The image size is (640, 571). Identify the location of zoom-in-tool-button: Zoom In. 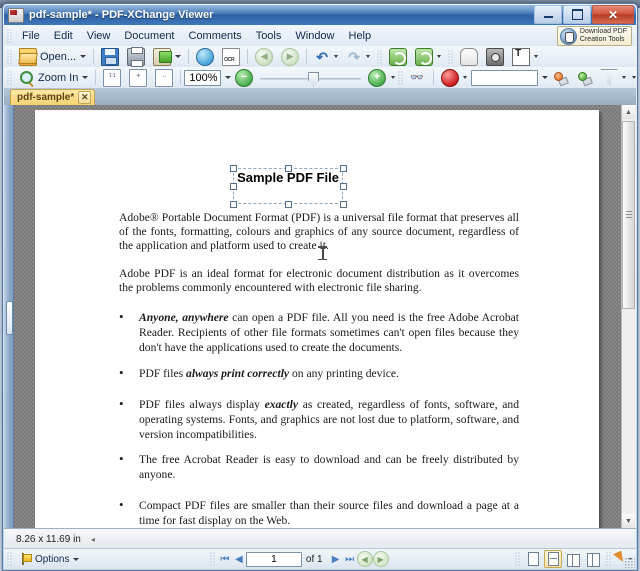
(53, 78).